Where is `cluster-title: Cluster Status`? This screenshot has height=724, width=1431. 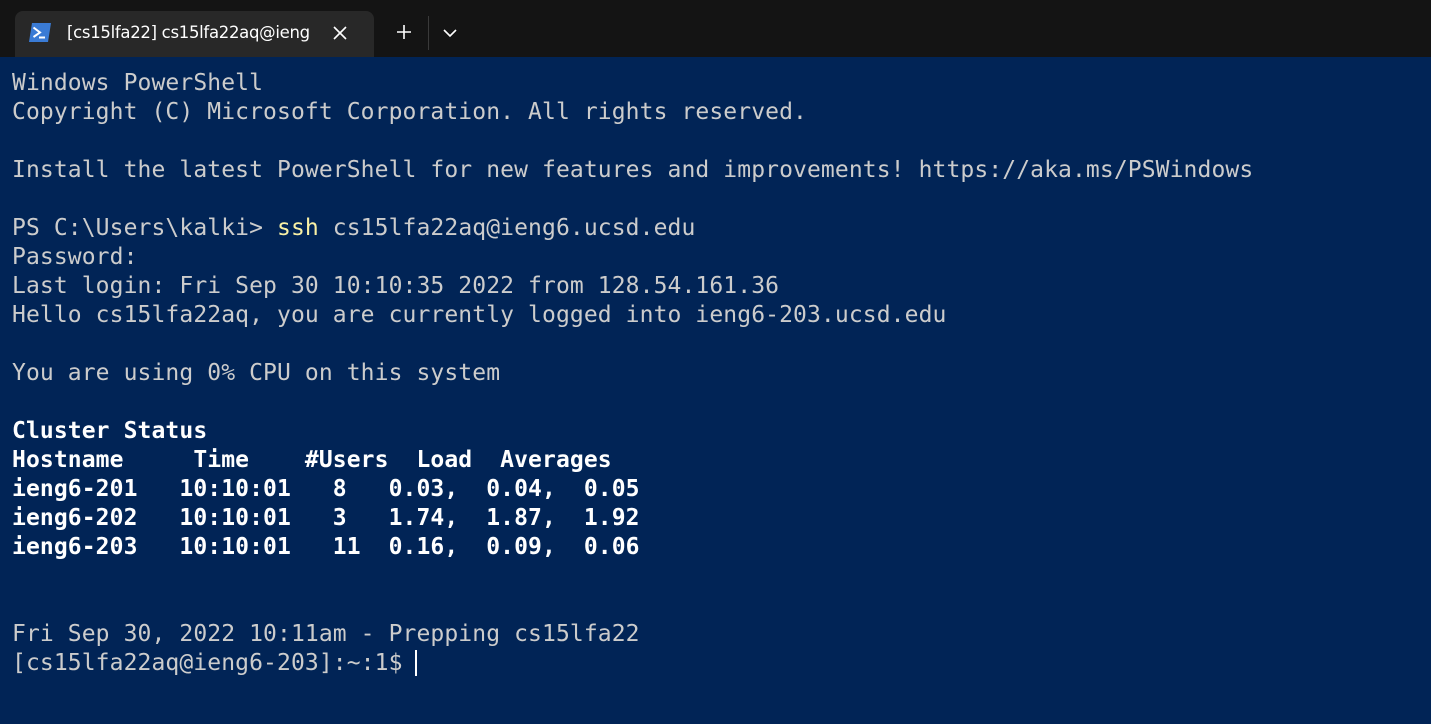
cluster-title: Cluster Status is located at coordinates (110, 431).